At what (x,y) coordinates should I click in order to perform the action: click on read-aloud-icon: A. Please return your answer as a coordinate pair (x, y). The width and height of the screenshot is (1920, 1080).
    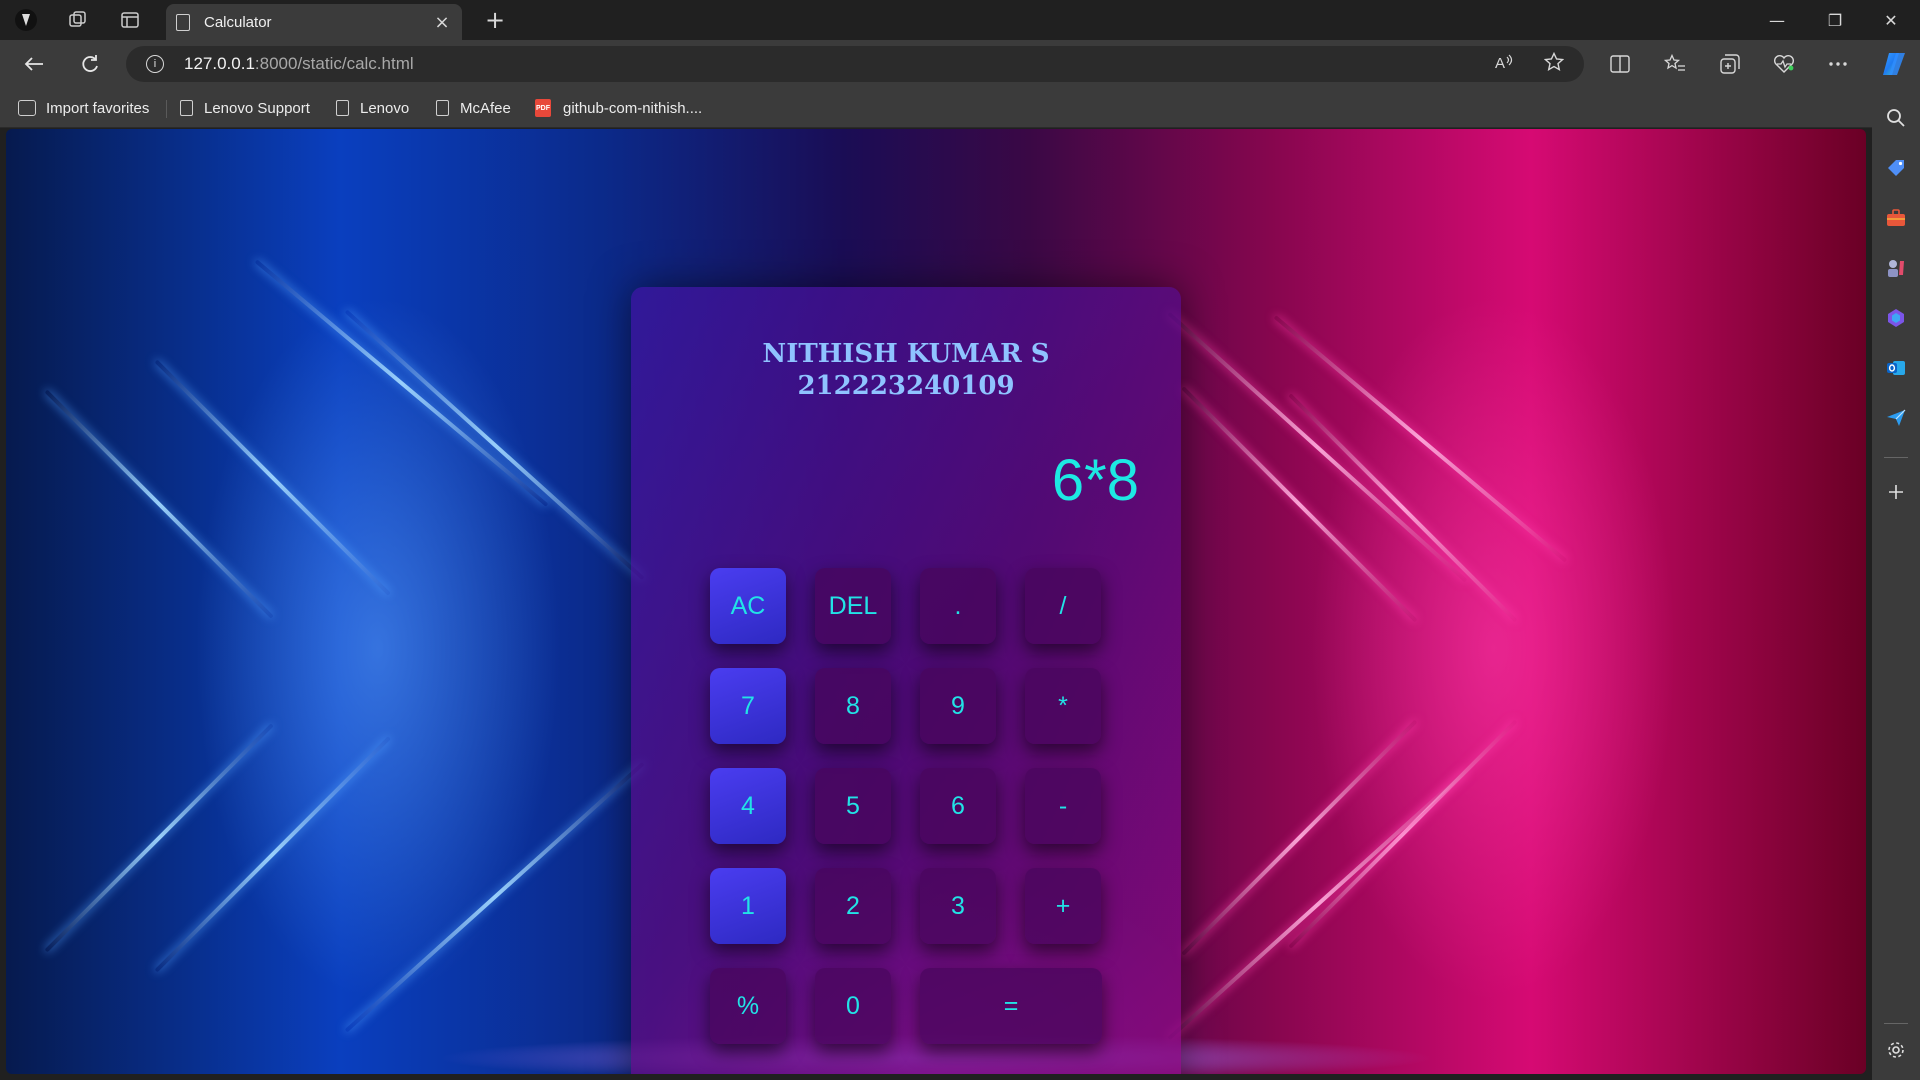
    Looking at the image, I should click on (1504, 62).